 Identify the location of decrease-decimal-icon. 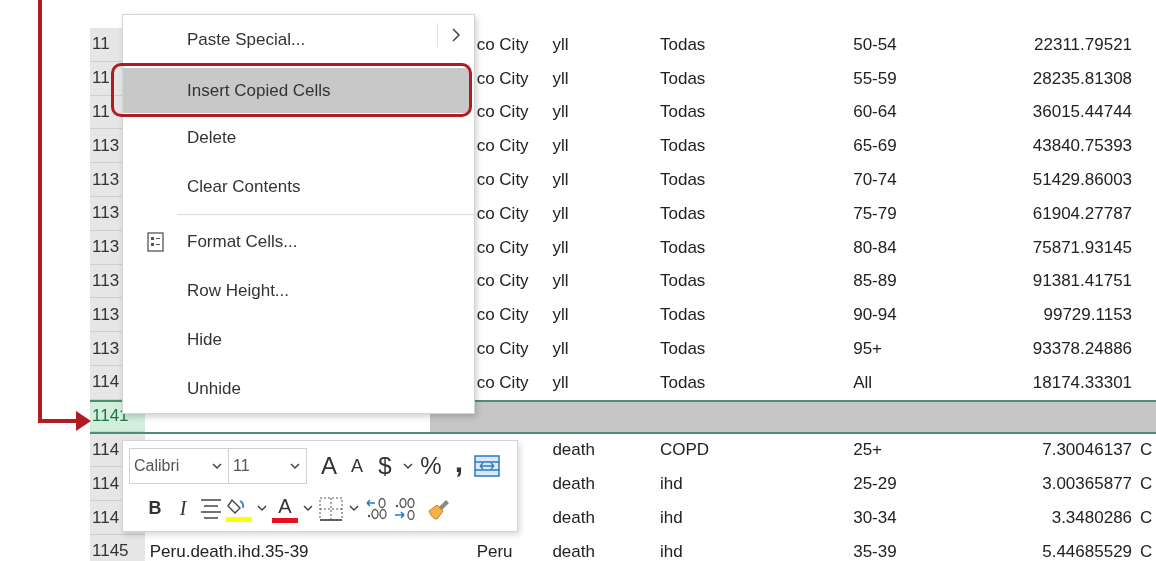
(405, 508).